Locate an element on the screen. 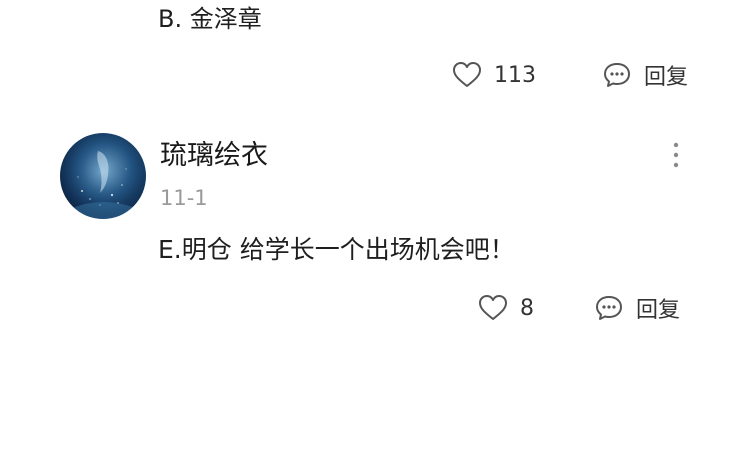 This screenshot has height=468, width=750. like-button: 8 is located at coordinates (506, 308).